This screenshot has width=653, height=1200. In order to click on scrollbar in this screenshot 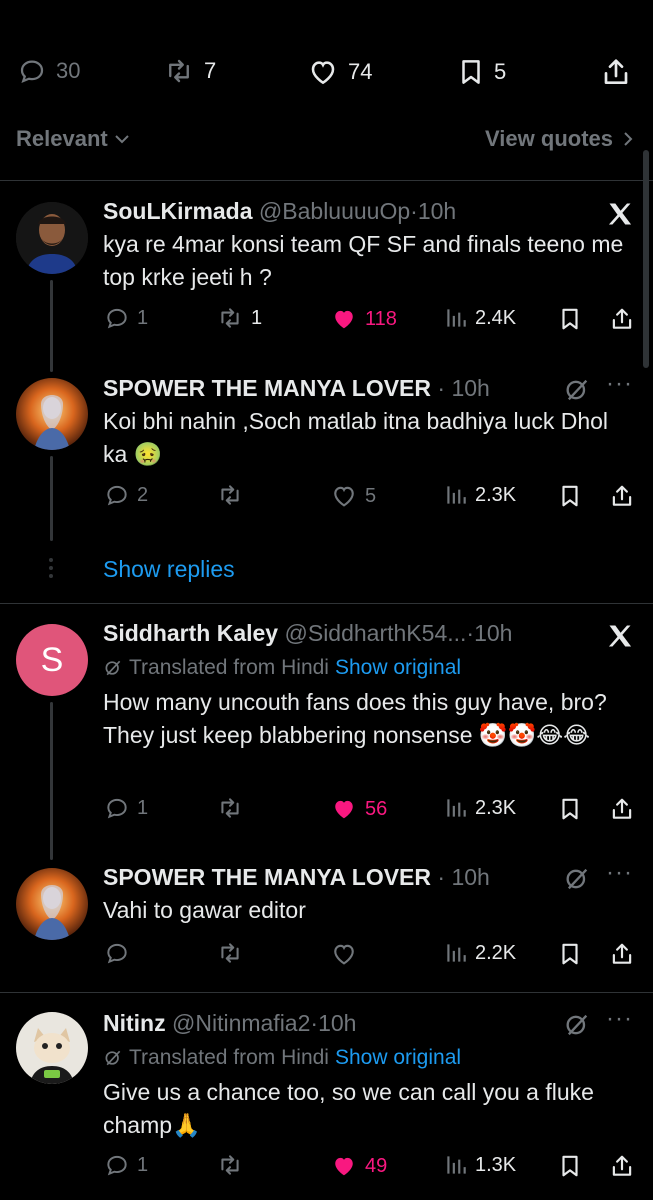, I will do `click(646, 259)`.